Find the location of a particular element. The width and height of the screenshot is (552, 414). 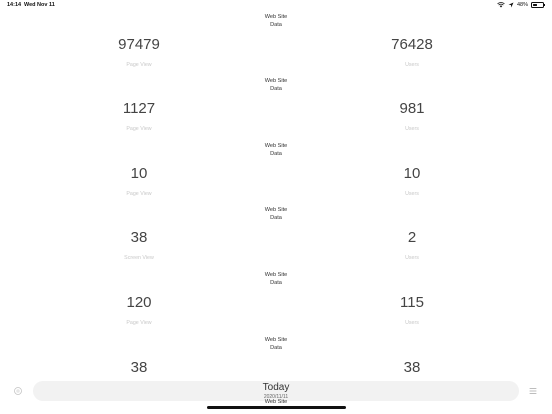

status-right: 48% is located at coordinates (521, 5).